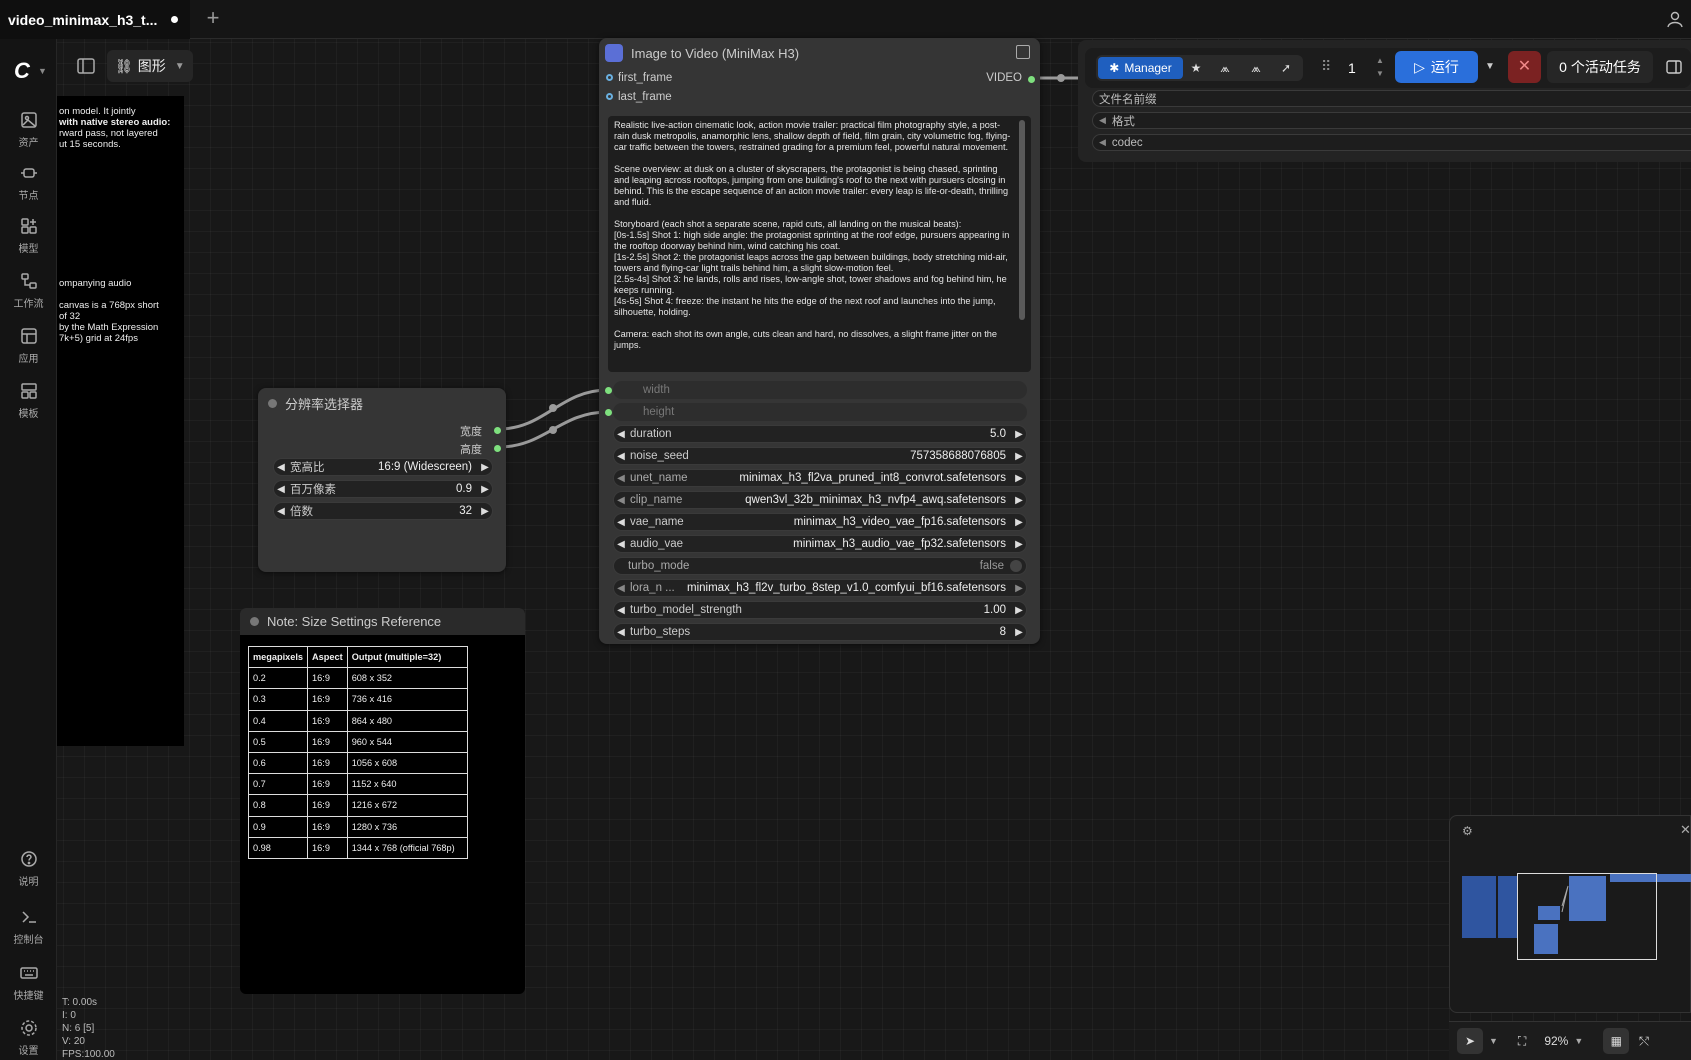  I want to click on output-slot-video, so click(1031, 79).